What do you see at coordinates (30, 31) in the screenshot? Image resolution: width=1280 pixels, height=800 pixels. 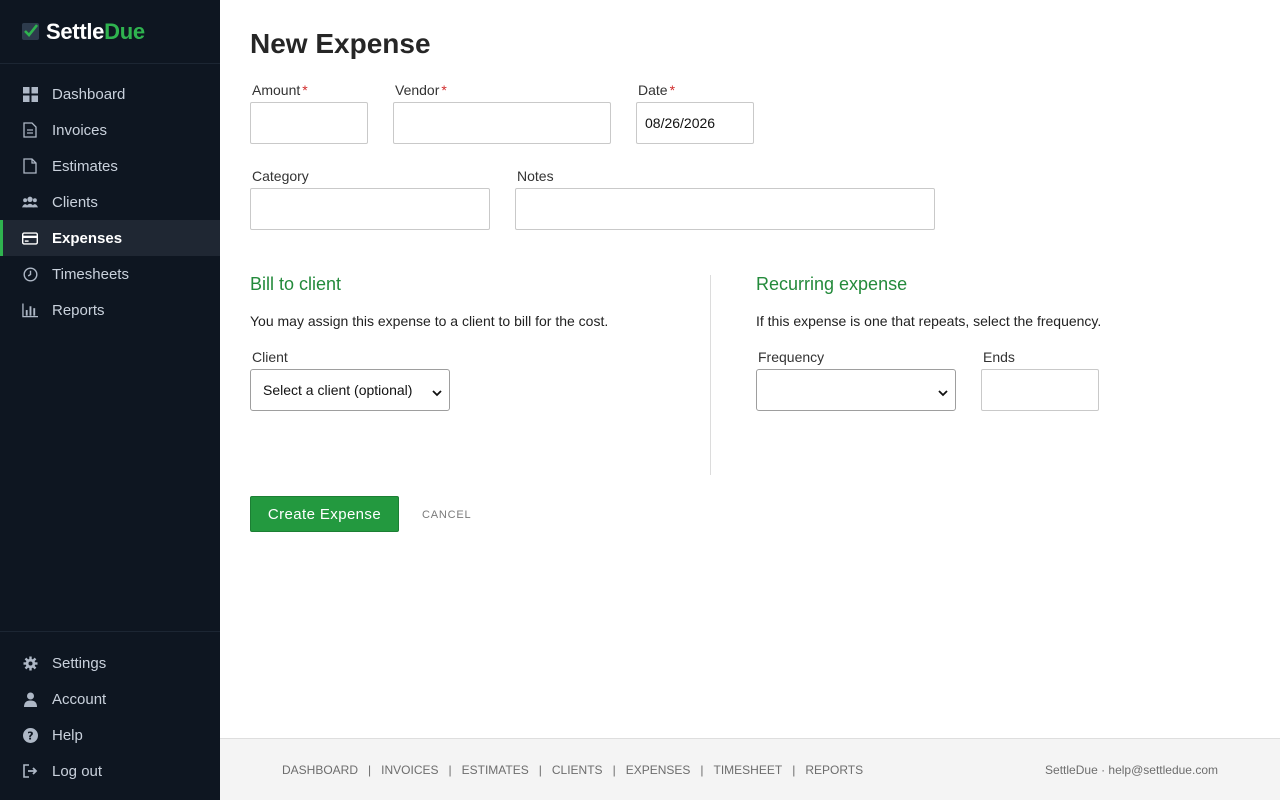 I see `checkmark-icon` at bounding box center [30, 31].